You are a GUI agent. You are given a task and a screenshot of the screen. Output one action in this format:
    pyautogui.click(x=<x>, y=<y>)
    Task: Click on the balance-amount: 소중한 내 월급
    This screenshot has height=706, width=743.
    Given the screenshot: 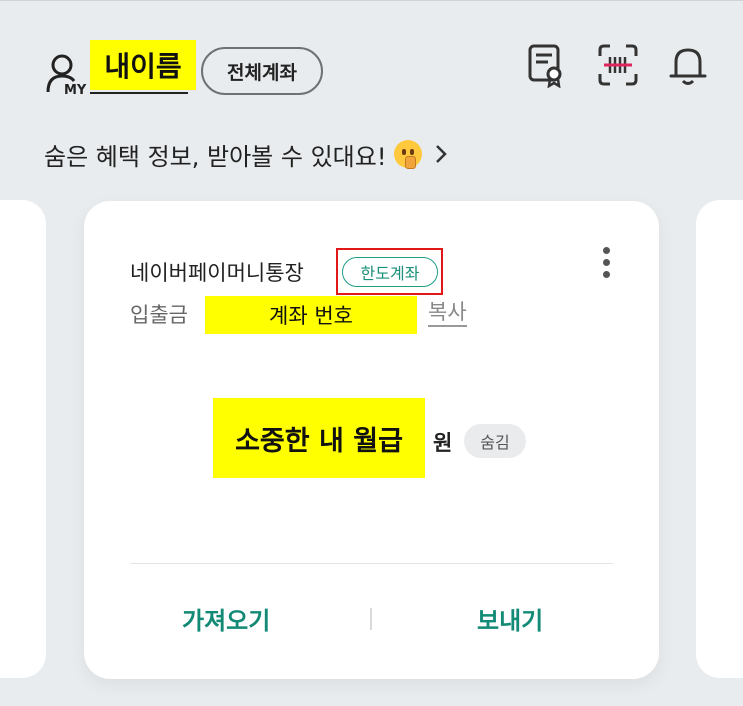 What is the action you would take?
    pyautogui.click(x=319, y=438)
    